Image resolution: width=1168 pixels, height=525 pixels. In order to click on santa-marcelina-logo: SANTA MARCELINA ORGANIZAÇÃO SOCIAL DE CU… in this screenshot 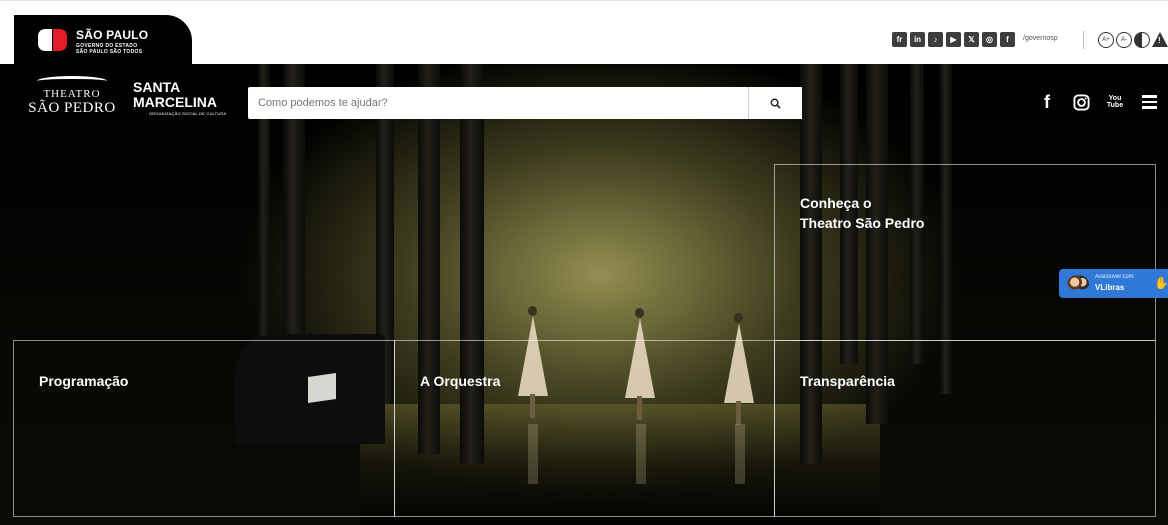, I will do `click(179, 98)`.